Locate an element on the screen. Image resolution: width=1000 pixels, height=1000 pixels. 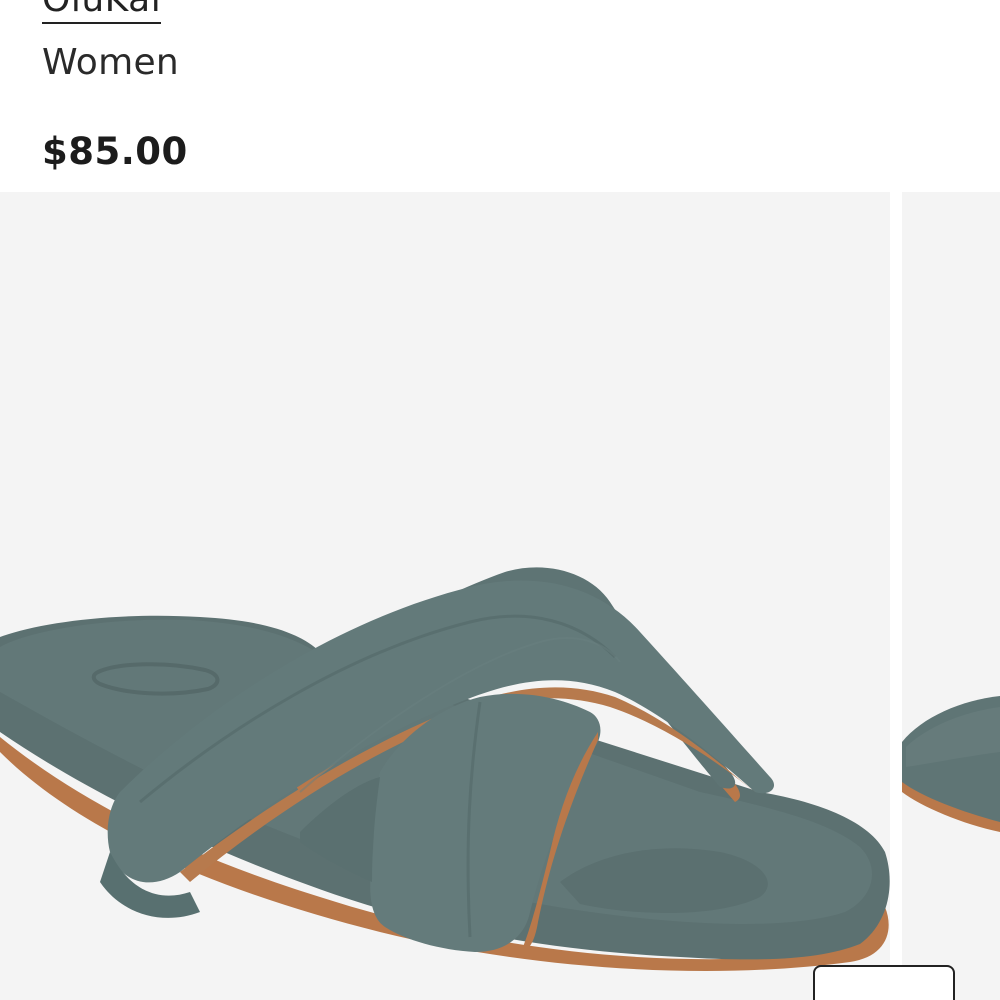
floating-button is located at coordinates (884, 982).